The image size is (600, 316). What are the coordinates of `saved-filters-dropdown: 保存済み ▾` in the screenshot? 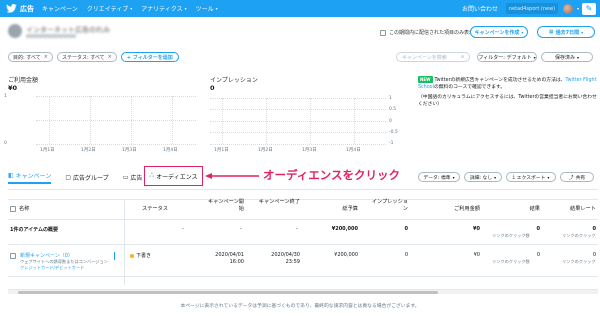 It's located at (567, 57).